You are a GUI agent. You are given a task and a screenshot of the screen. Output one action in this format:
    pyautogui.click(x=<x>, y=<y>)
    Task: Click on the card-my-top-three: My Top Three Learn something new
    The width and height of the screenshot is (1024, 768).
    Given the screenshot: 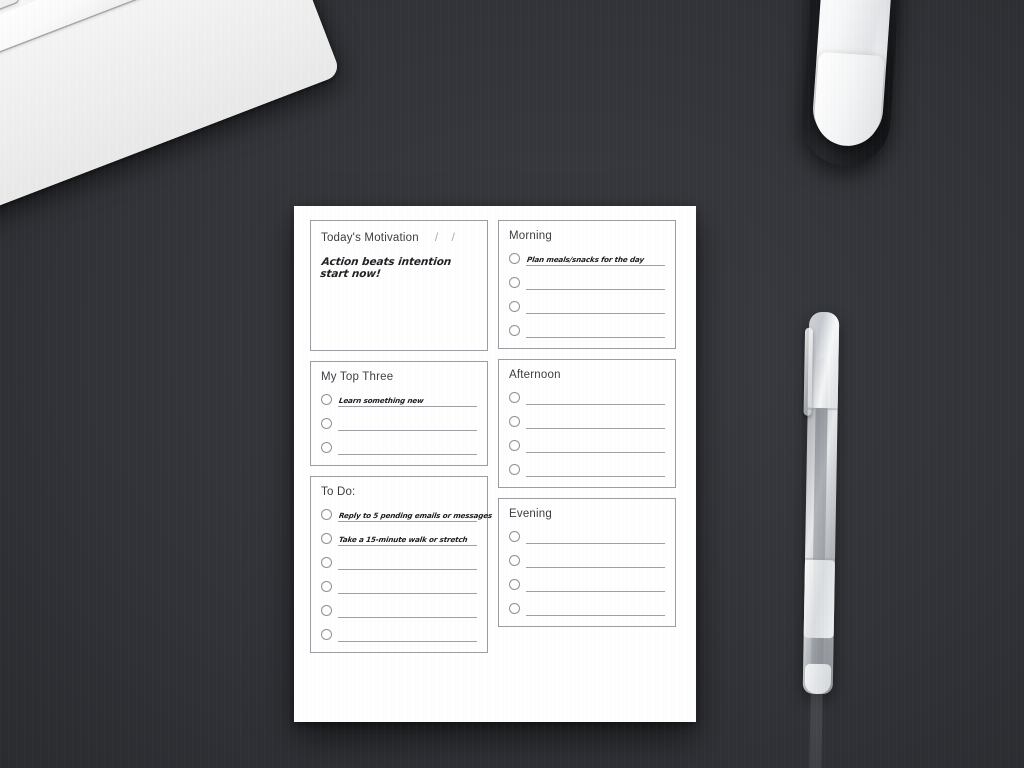 What is the action you would take?
    pyautogui.click(x=399, y=413)
    